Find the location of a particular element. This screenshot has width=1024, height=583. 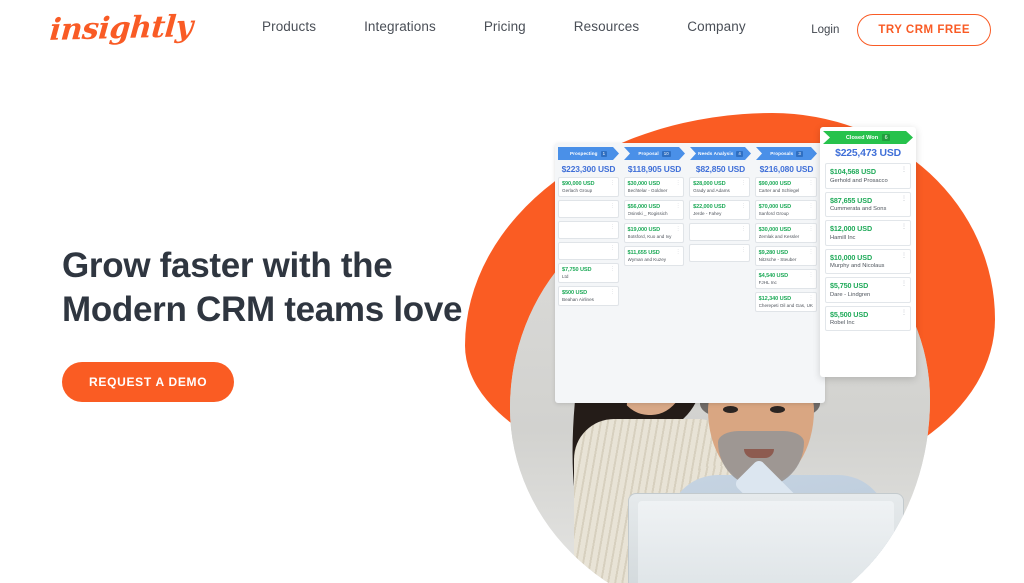

nav-item-pricing: Pricing is located at coordinates (505, 26).